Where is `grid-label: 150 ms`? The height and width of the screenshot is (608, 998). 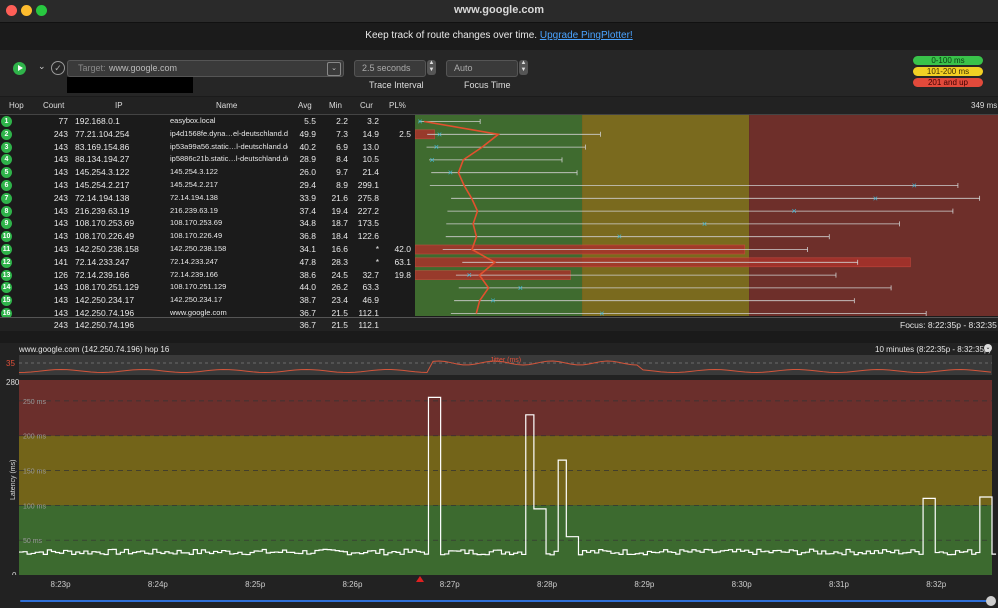
grid-label: 150 ms is located at coordinates (34, 472).